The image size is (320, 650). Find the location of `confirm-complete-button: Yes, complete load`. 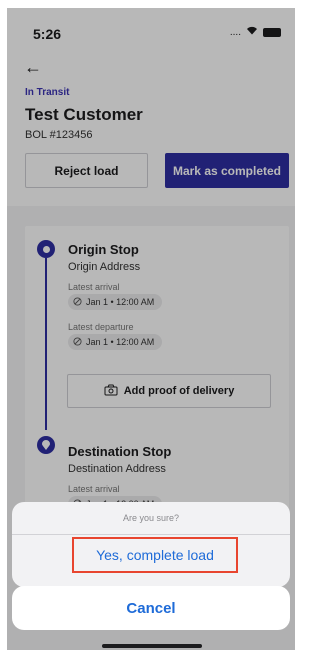

confirm-complete-button: Yes, complete load is located at coordinates (155, 555).